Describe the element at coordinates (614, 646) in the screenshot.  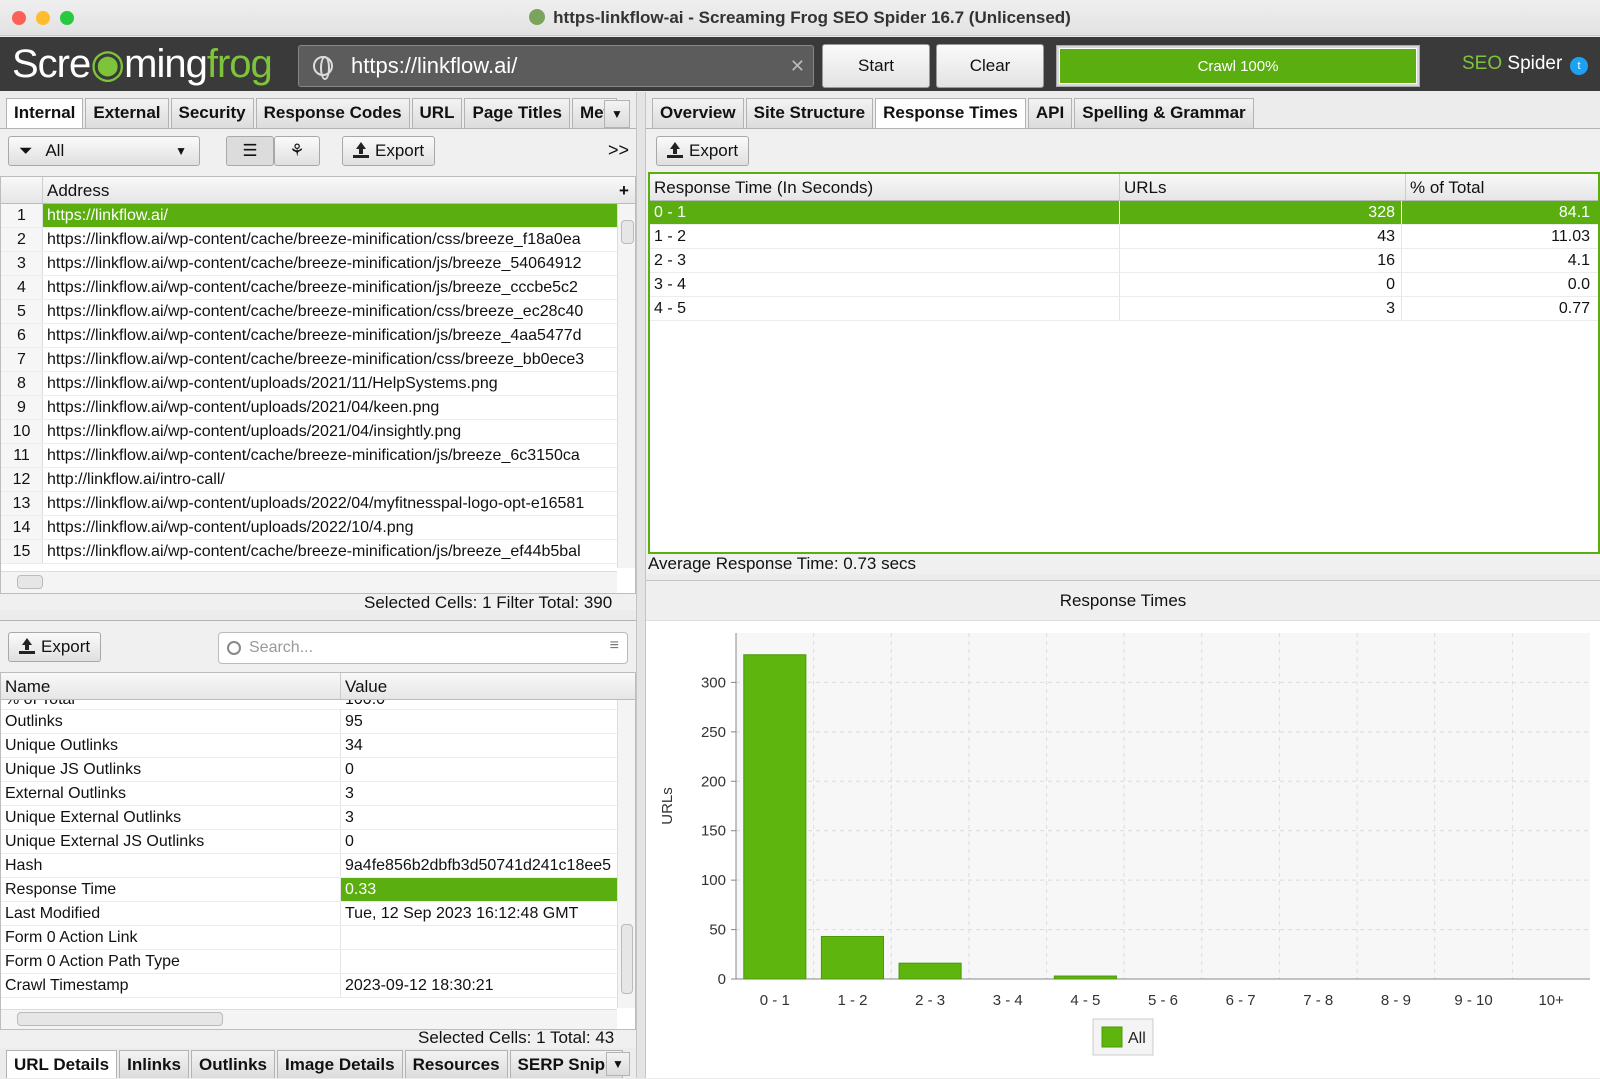
I see `search-options-icon: ≡` at that location.